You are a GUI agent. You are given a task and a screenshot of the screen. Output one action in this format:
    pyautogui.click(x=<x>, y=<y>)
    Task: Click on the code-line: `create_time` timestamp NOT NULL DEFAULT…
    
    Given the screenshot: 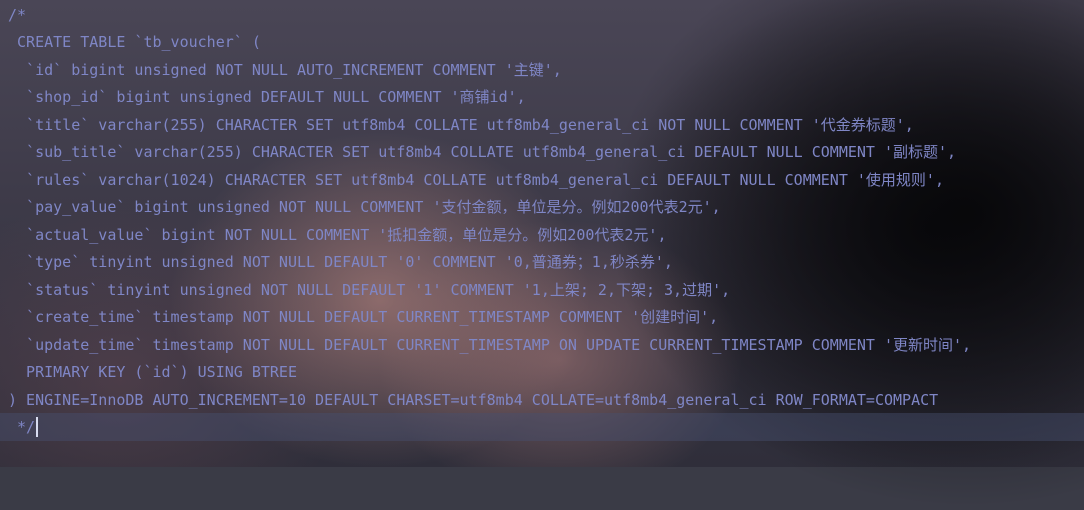 What is the action you would take?
    pyautogui.click(x=363, y=317)
    